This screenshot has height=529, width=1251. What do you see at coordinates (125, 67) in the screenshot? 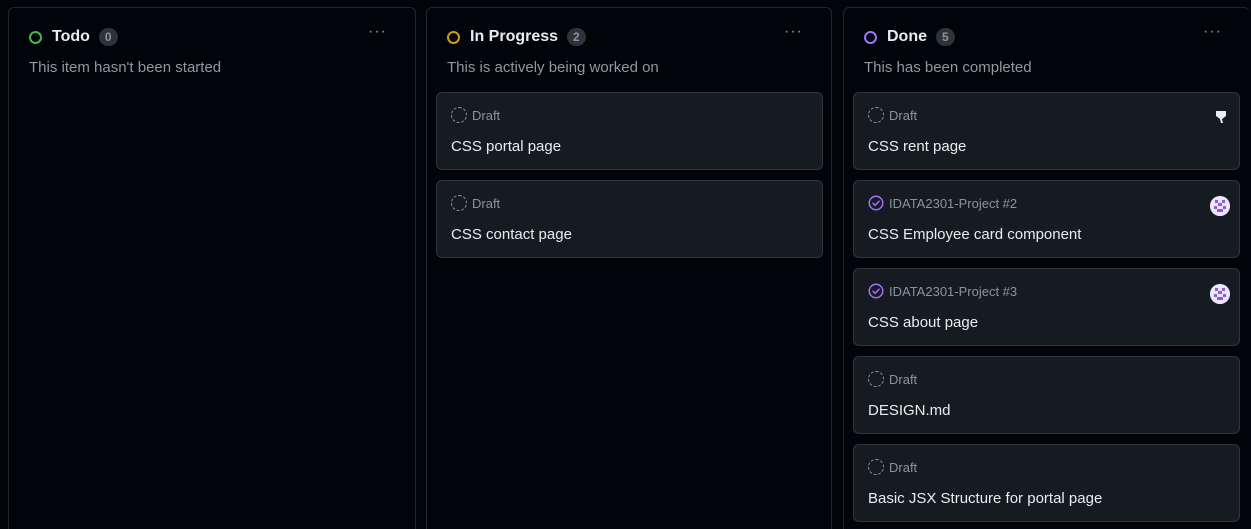
I see `column-description: This item hasn't been started` at bounding box center [125, 67].